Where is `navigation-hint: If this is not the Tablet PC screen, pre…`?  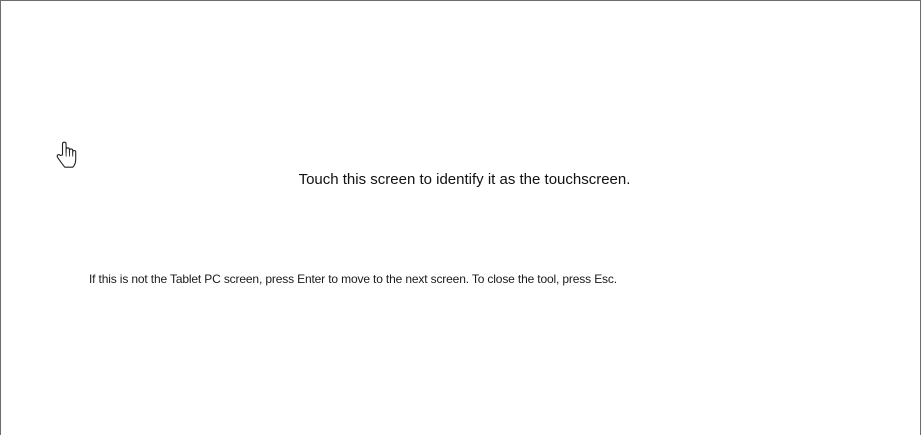
navigation-hint: If this is not the Tablet PC screen, pre… is located at coordinates (353, 279).